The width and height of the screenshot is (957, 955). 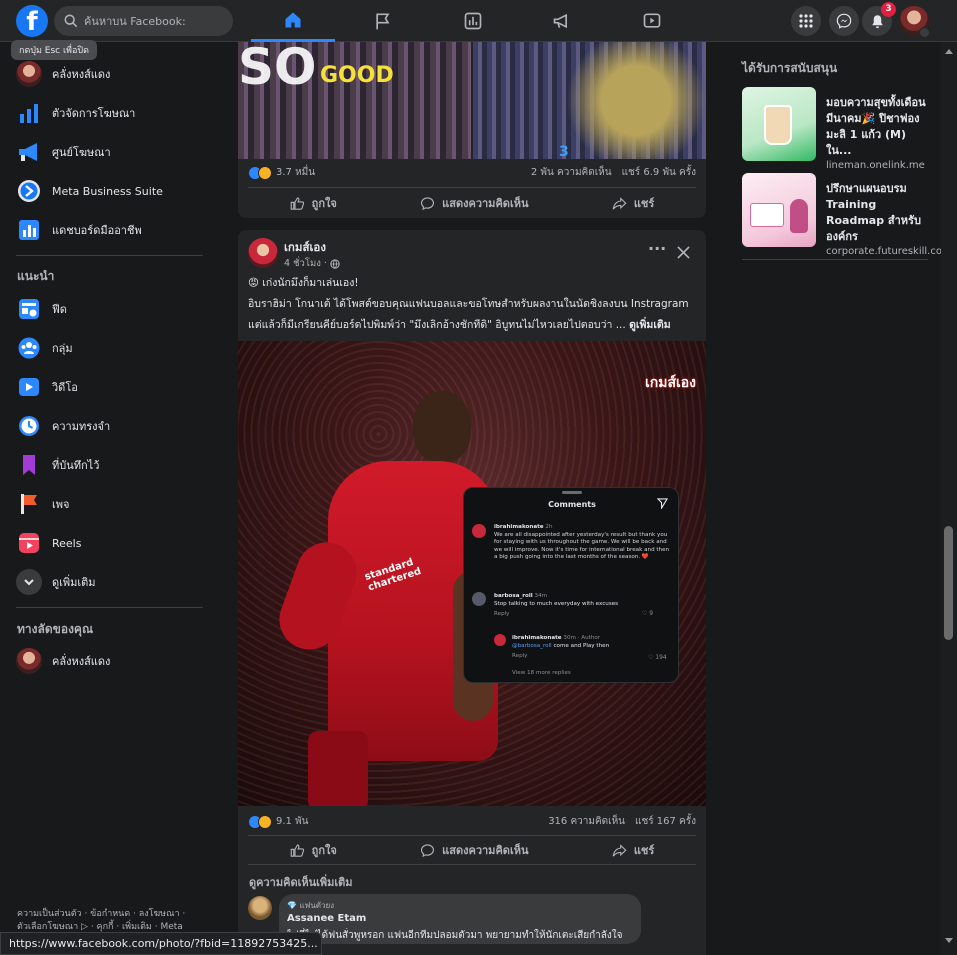 I want to click on comment-icon, so click(x=428, y=203).